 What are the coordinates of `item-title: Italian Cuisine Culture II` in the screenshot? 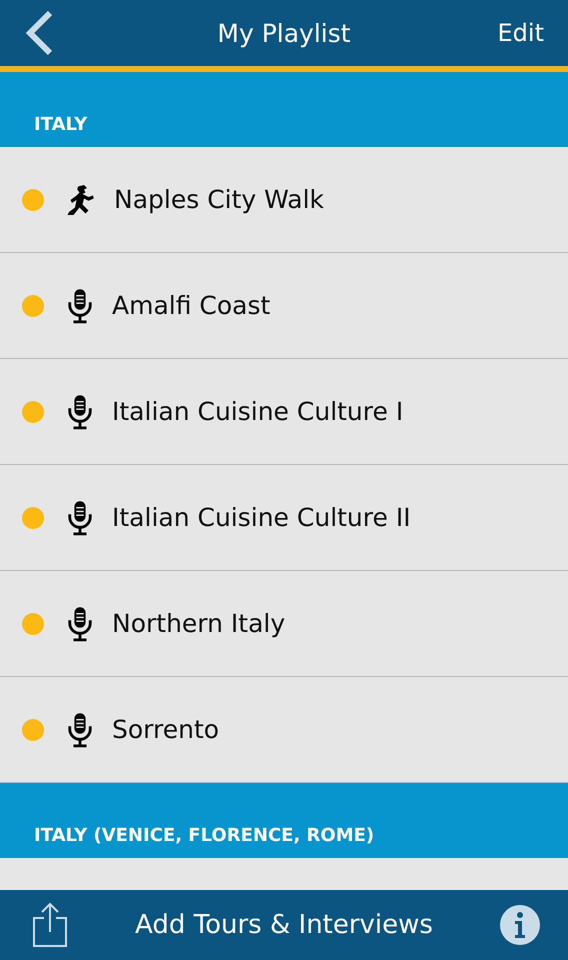 It's located at (261, 517).